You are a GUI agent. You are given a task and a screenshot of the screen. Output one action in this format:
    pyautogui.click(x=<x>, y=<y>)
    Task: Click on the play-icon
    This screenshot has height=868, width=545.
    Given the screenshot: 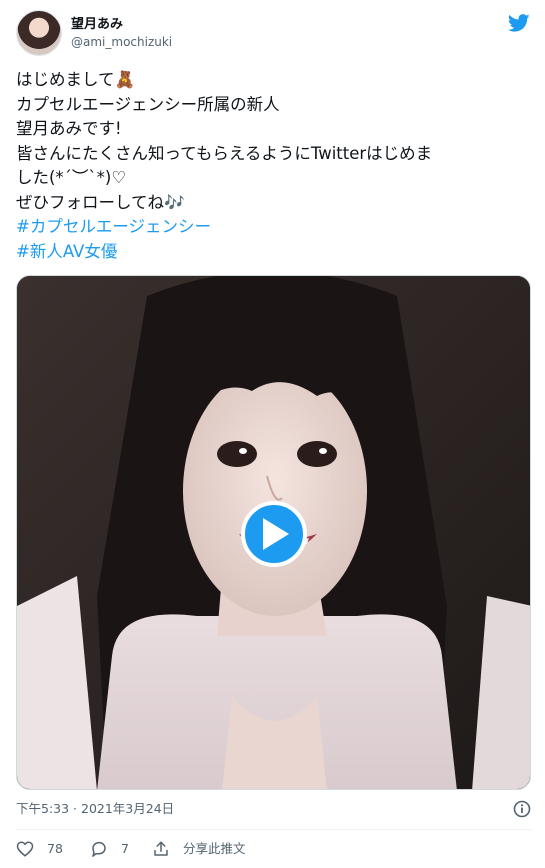 What is the action you would take?
    pyautogui.click(x=276, y=534)
    